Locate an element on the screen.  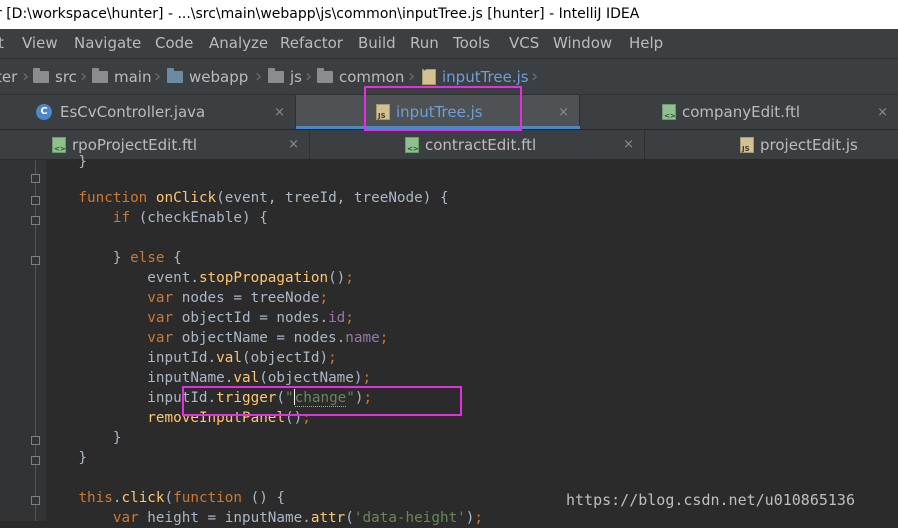
tab-label: contractEdit.ftl is located at coordinates (481, 144).